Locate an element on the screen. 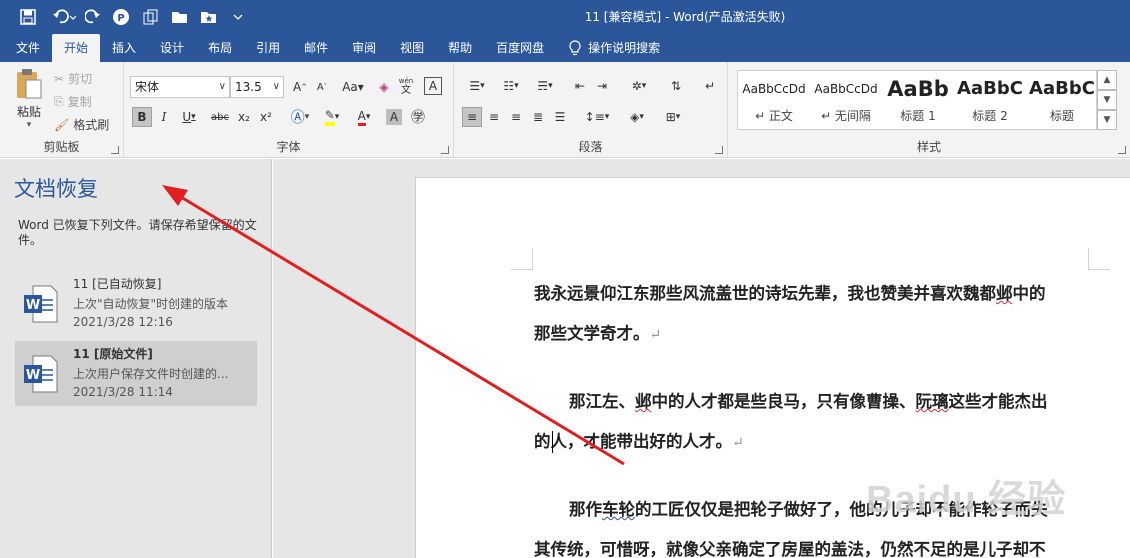 The image size is (1130, 558). align-left-icon: ≡ is located at coordinates (472, 117).